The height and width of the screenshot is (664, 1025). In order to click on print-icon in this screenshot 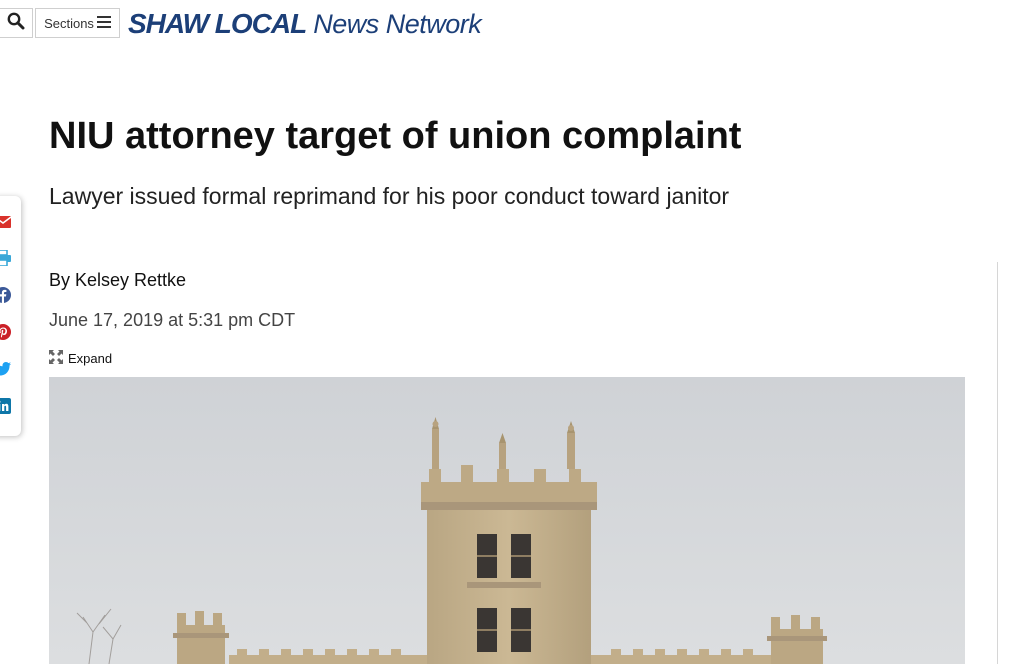, I will do `click(6, 258)`.